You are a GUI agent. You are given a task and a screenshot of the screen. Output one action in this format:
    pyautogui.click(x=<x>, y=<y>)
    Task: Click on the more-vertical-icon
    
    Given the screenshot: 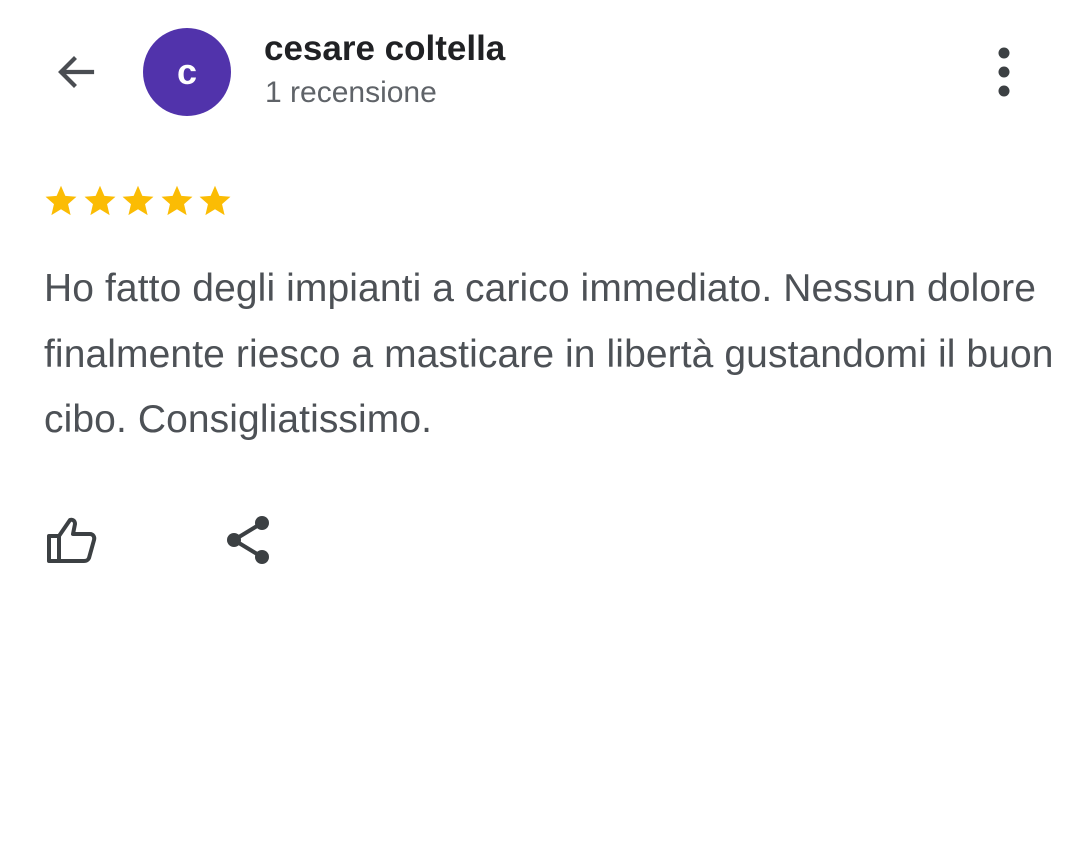 What is the action you would take?
    pyautogui.click(x=1004, y=72)
    